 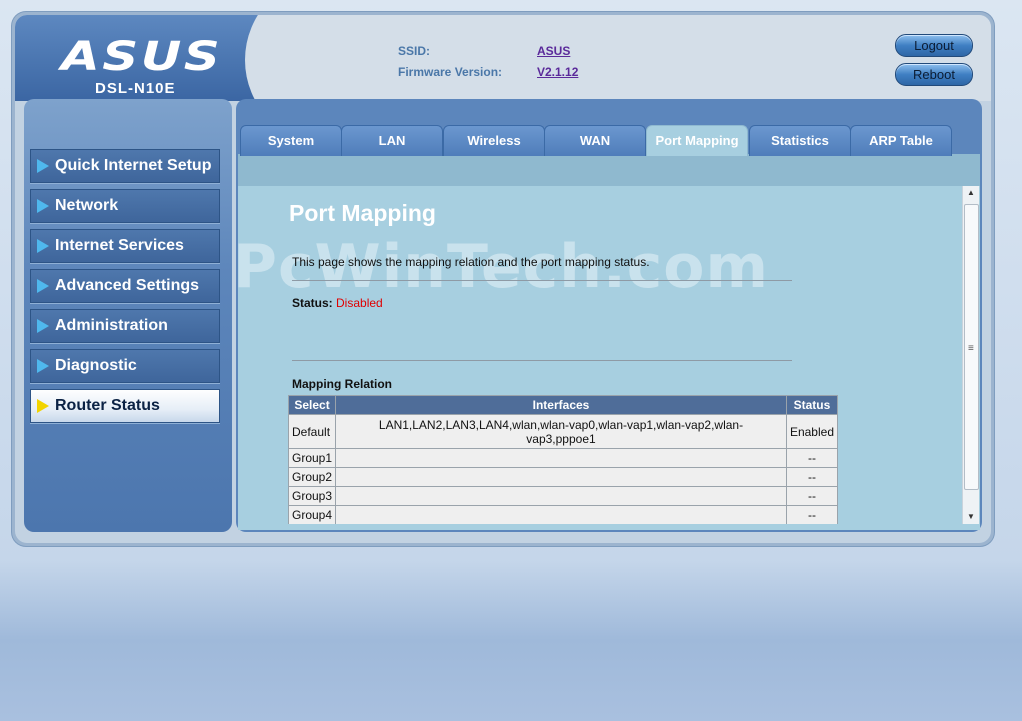 What do you see at coordinates (312, 431) in the screenshot?
I see `row-select-cell: Default` at bounding box center [312, 431].